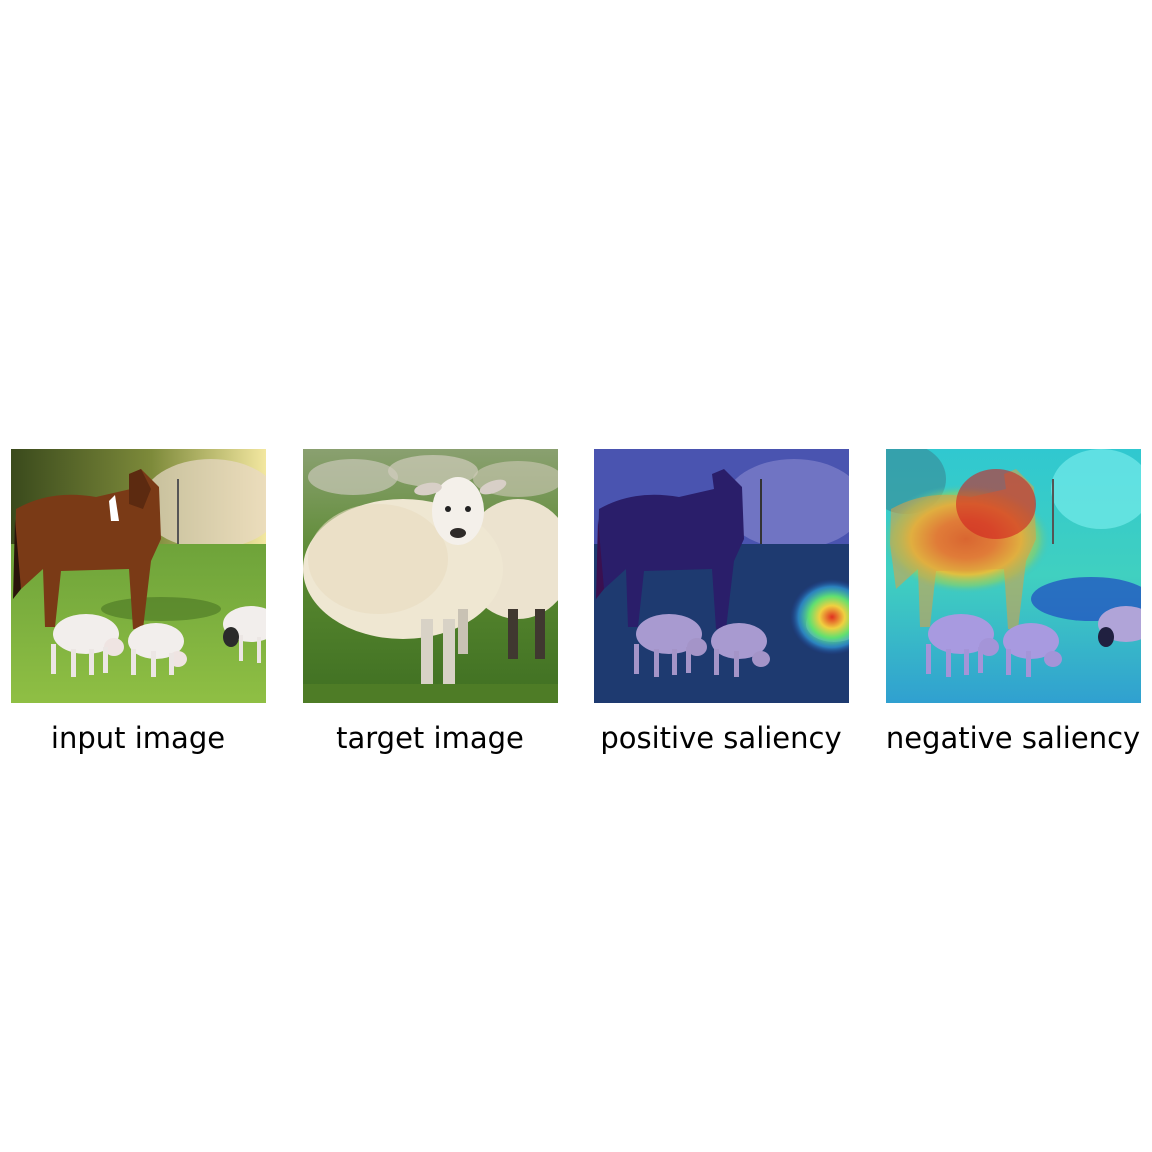 The image size is (1152, 1152). I want to click on negative-saliency-overlay, so click(1013, 576).